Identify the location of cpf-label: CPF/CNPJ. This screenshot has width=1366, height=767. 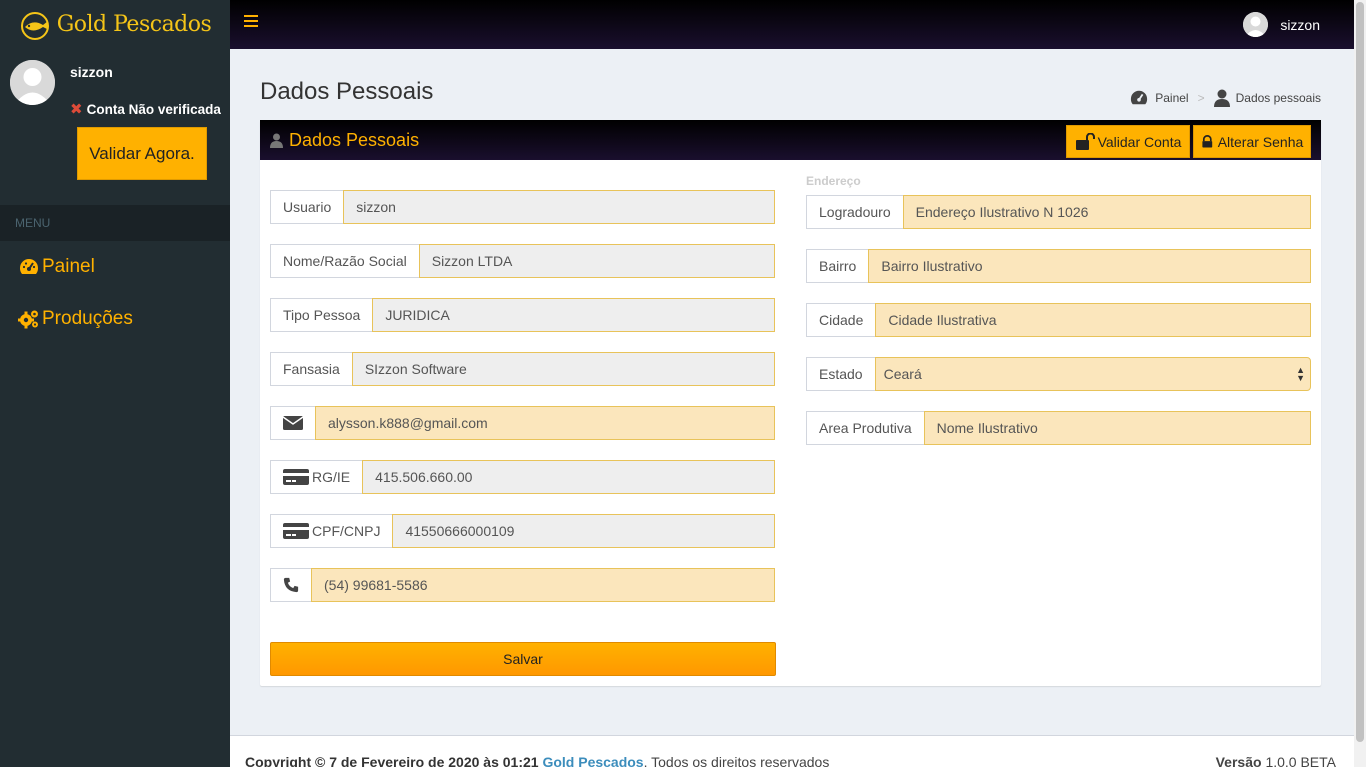
(346, 531).